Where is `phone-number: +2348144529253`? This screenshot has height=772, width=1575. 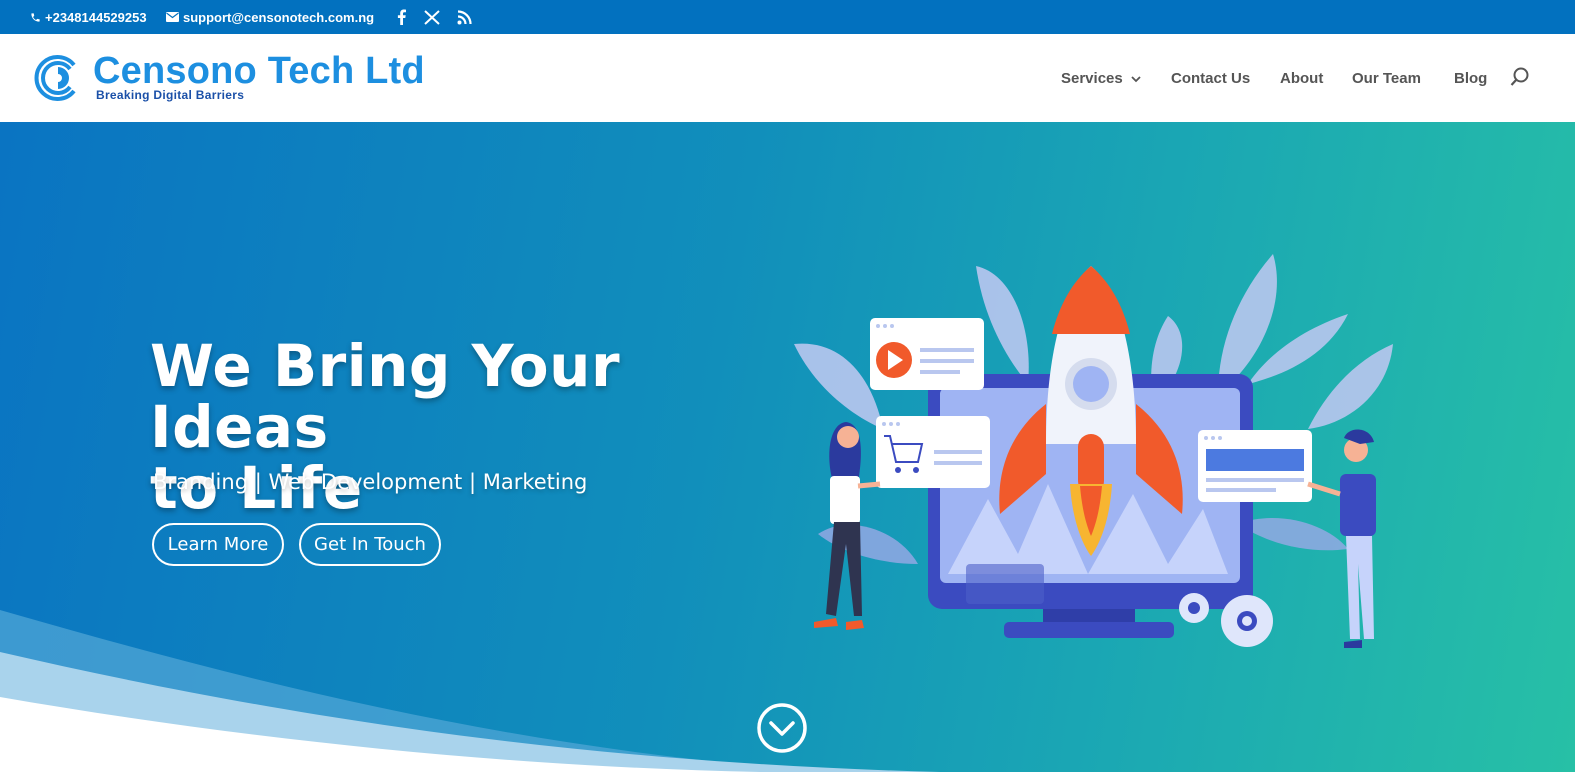 phone-number: +2348144529253 is located at coordinates (96, 17).